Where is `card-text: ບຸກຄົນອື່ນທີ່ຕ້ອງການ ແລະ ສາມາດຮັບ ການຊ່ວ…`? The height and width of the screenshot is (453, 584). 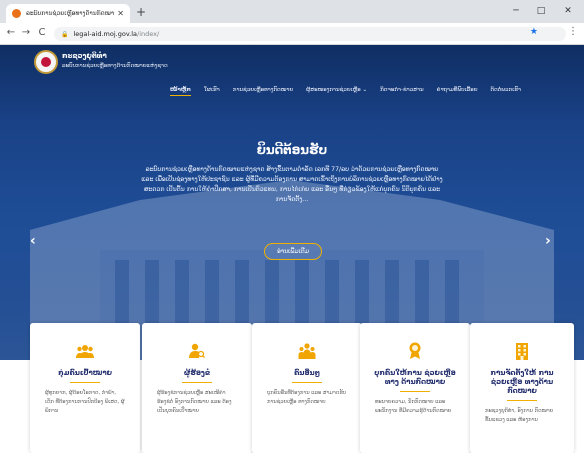
card-text: ບຸກຄົນອື່ນທີ່ຕ້ອງການ ແລະ ສາມາດຮັບ ການຊ່ວ… is located at coordinates (307, 397).